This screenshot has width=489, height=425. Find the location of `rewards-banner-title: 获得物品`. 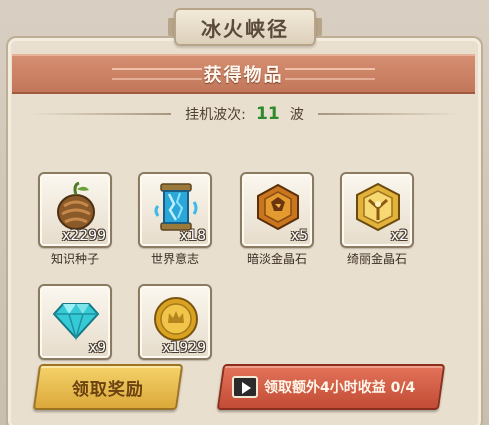

rewards-banner-title: 获得物品 is located at coordinates (243, 75).